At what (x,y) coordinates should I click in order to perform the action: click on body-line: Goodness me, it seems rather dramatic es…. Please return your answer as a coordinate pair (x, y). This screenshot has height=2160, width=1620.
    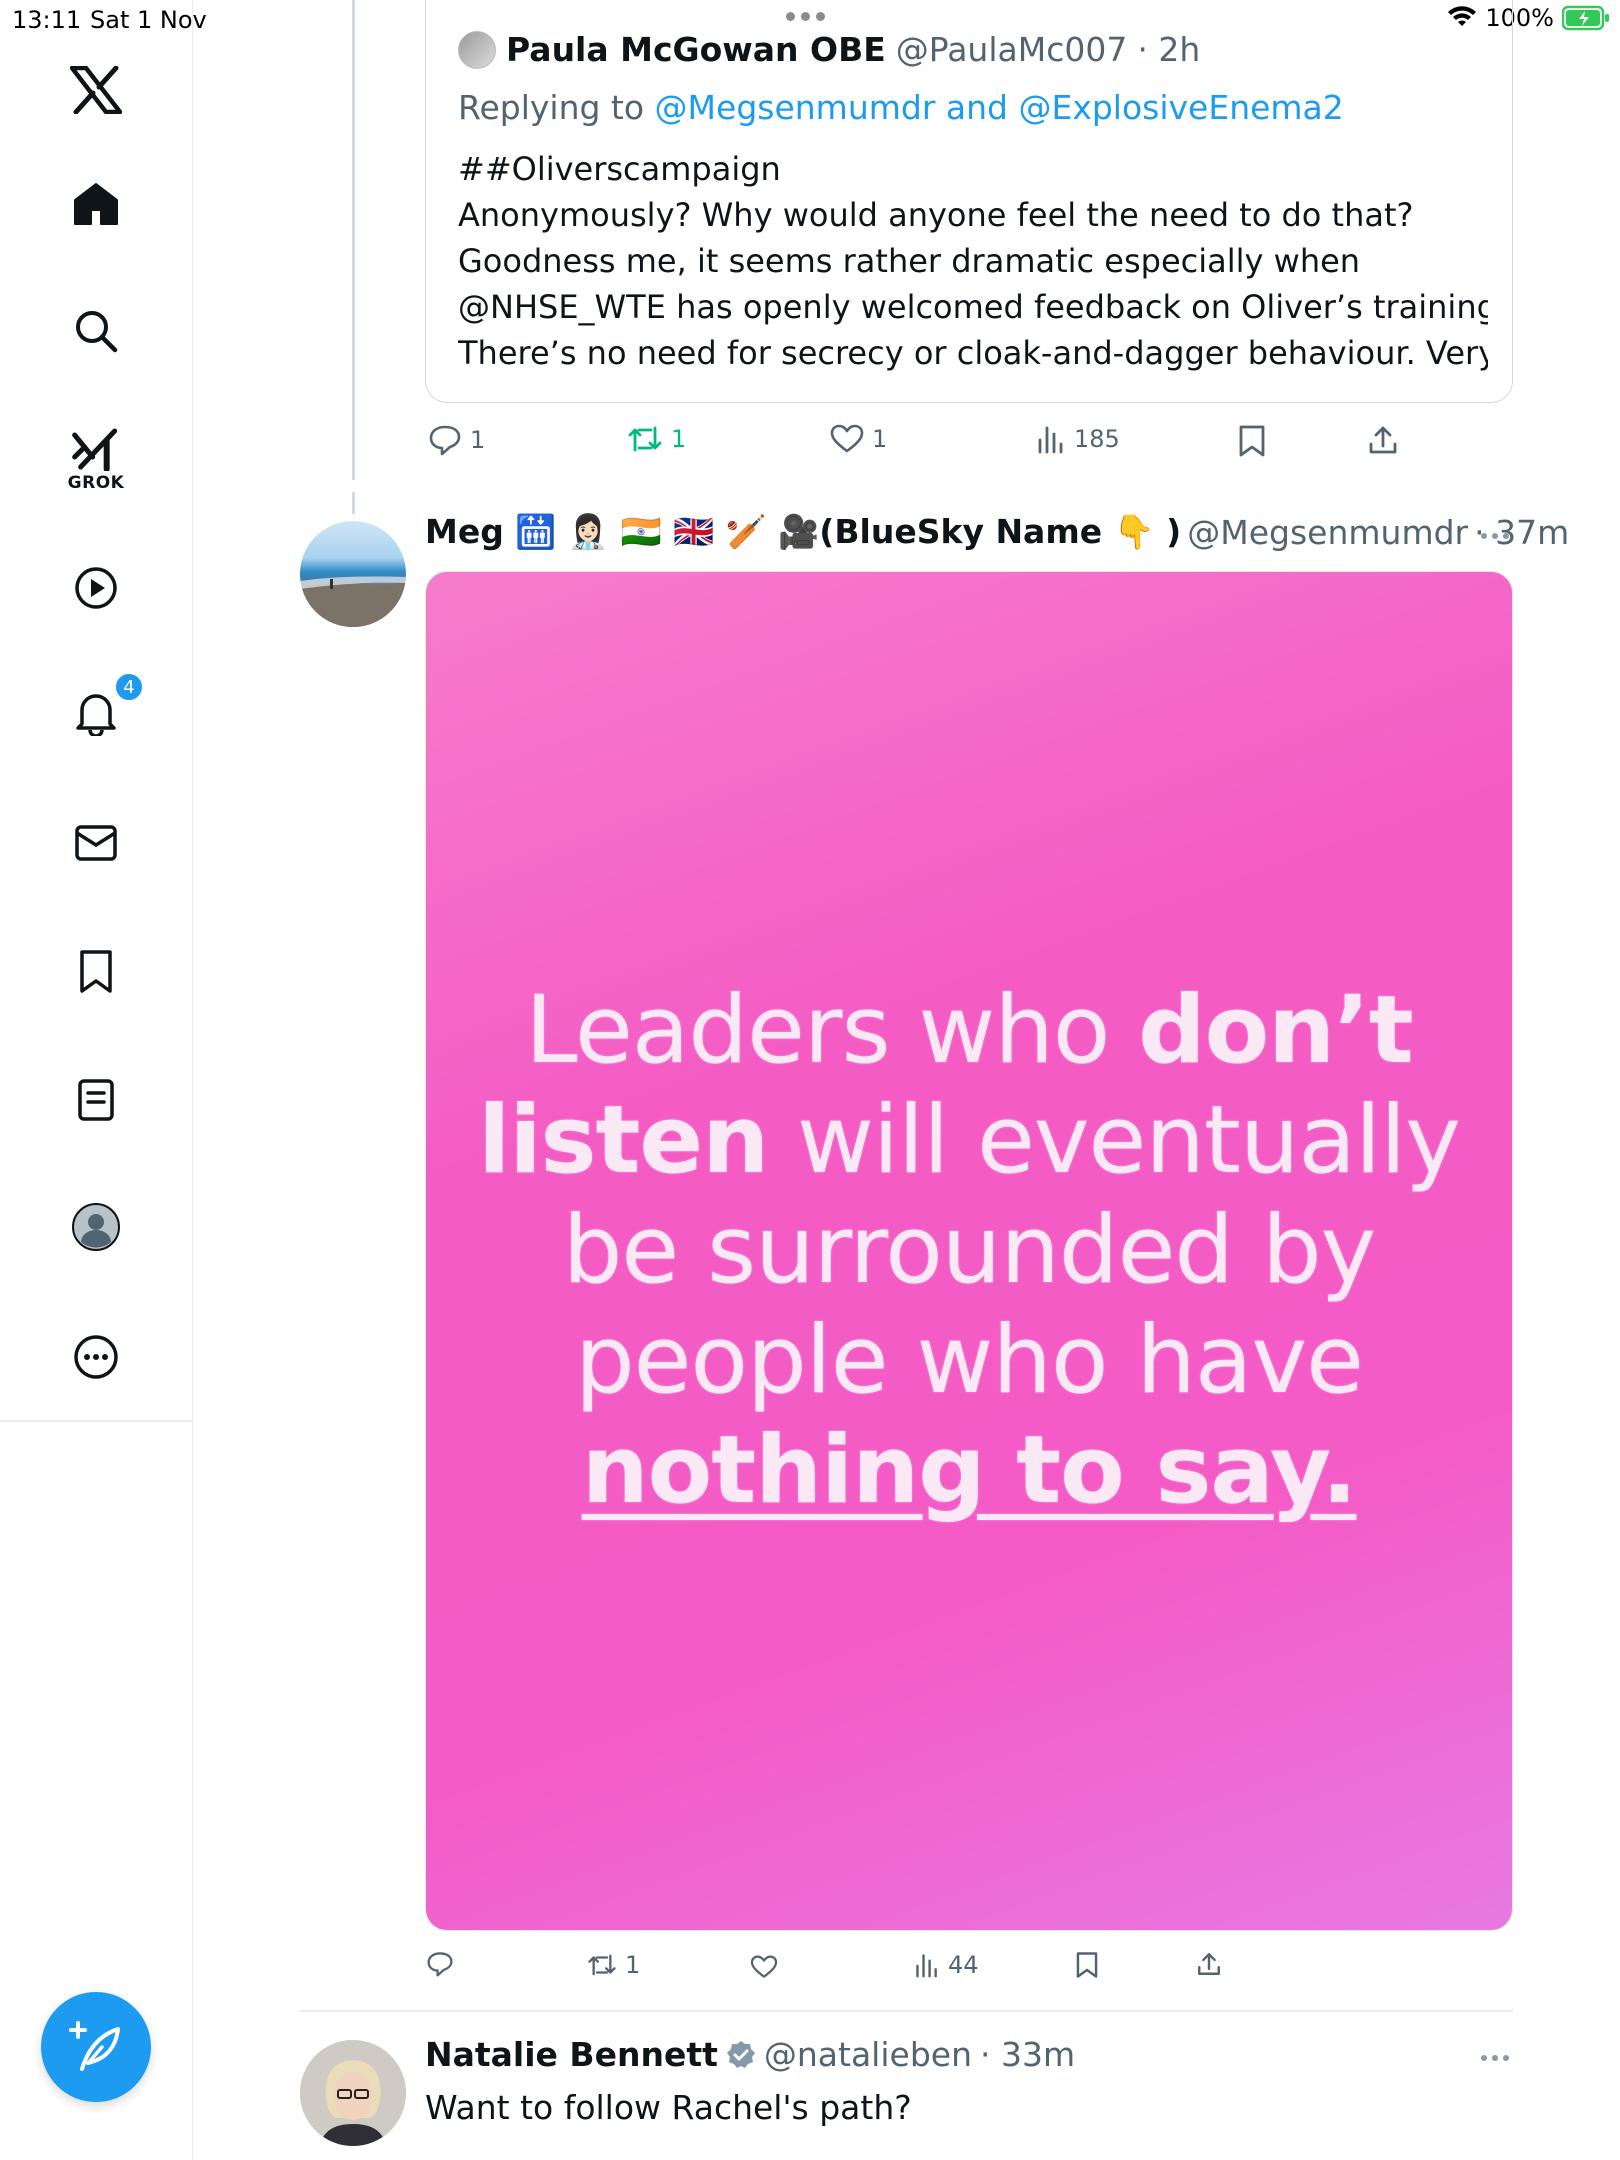
    Looking at the image, I should click on (909, 261).